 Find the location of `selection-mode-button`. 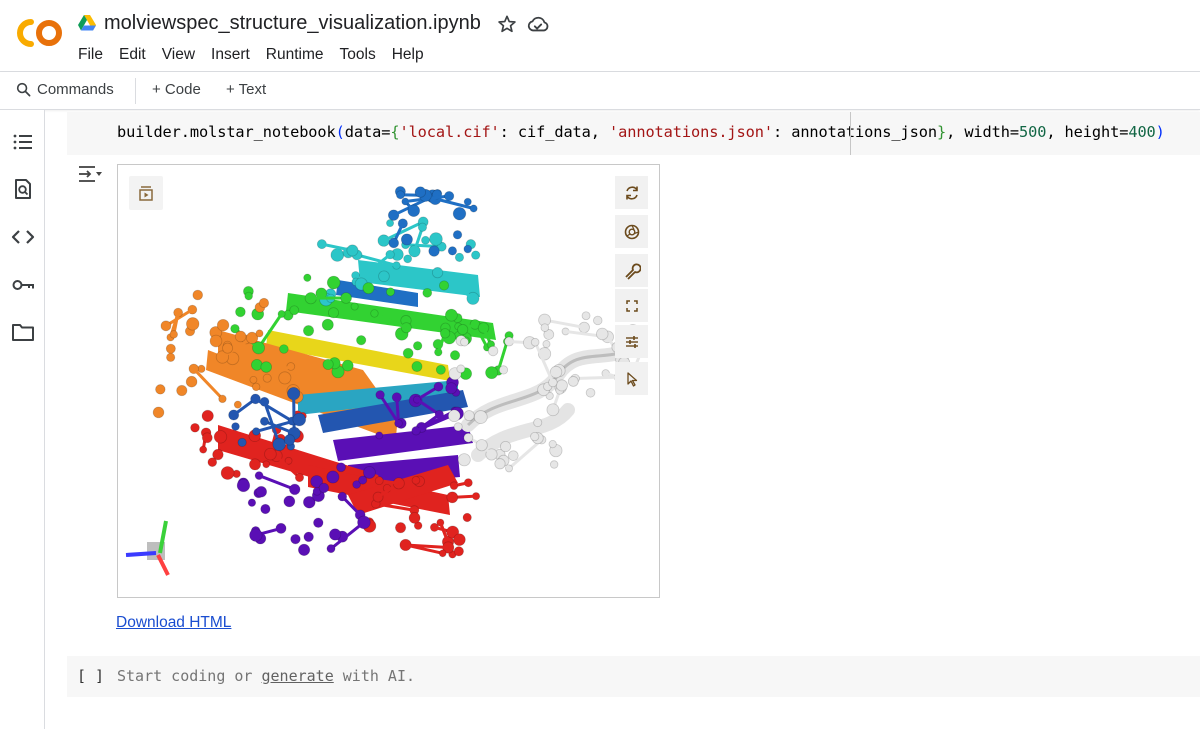

selection-mode-button is located at coordinates (631, 378).